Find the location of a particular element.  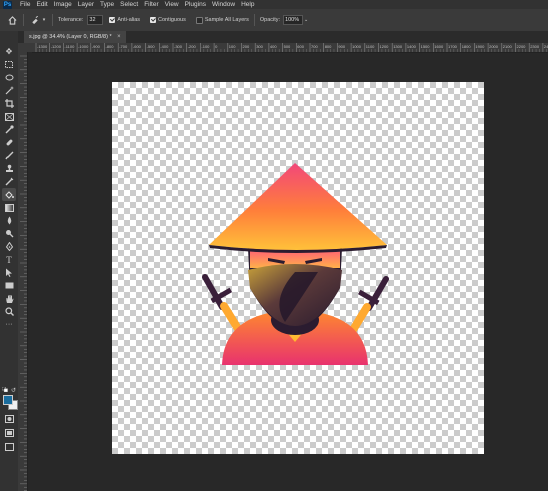

tools-panel: ✥ T ··· ↺ is located at coordinates (9, 261).